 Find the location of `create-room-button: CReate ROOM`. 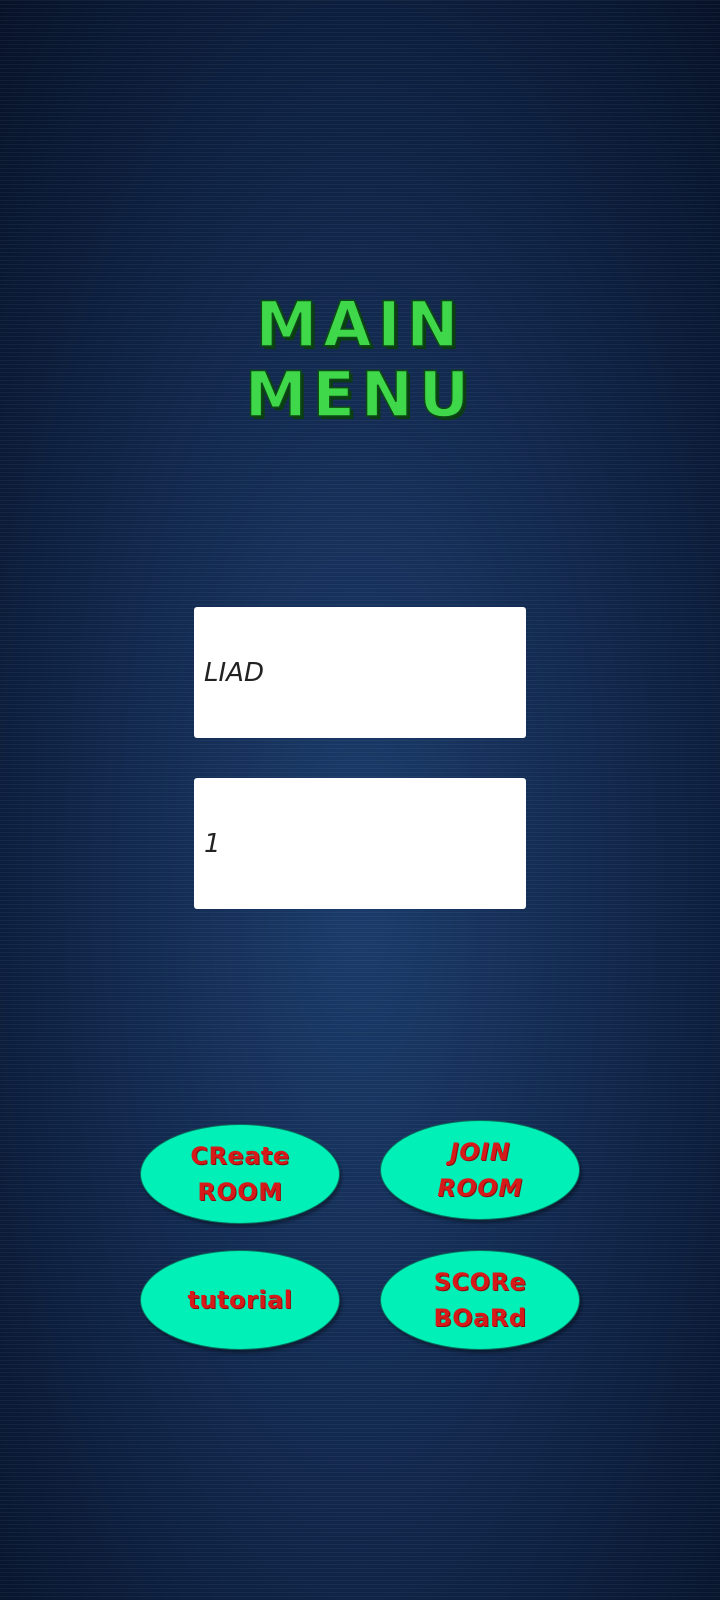

create-room-button: CReate ROOM is located at coordinates (240, 1174).